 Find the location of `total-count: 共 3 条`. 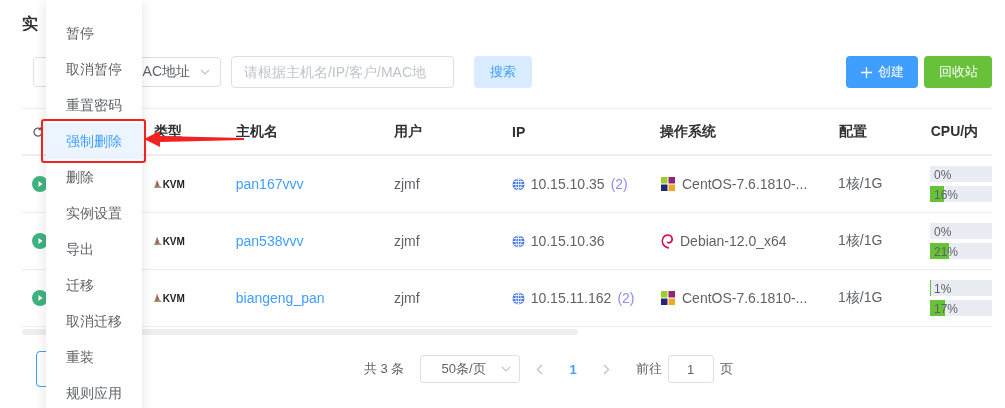

total-count: 共 3 条 is located at coordinates (384, 369).